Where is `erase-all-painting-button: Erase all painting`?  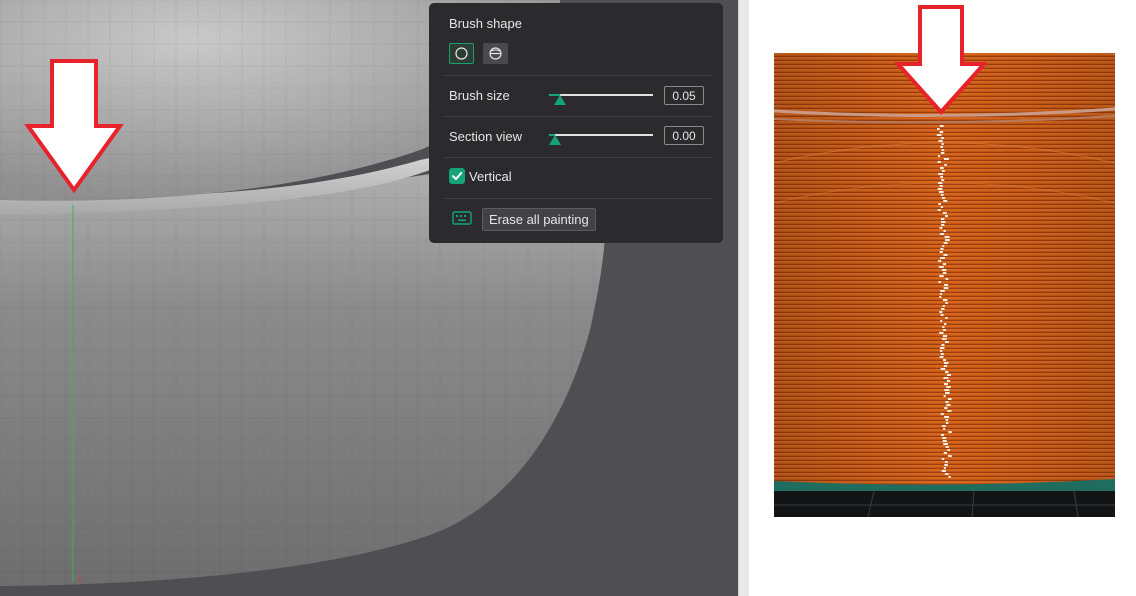
erase-all-painting-button: Erase all painting is located at coordinates (539, 219).